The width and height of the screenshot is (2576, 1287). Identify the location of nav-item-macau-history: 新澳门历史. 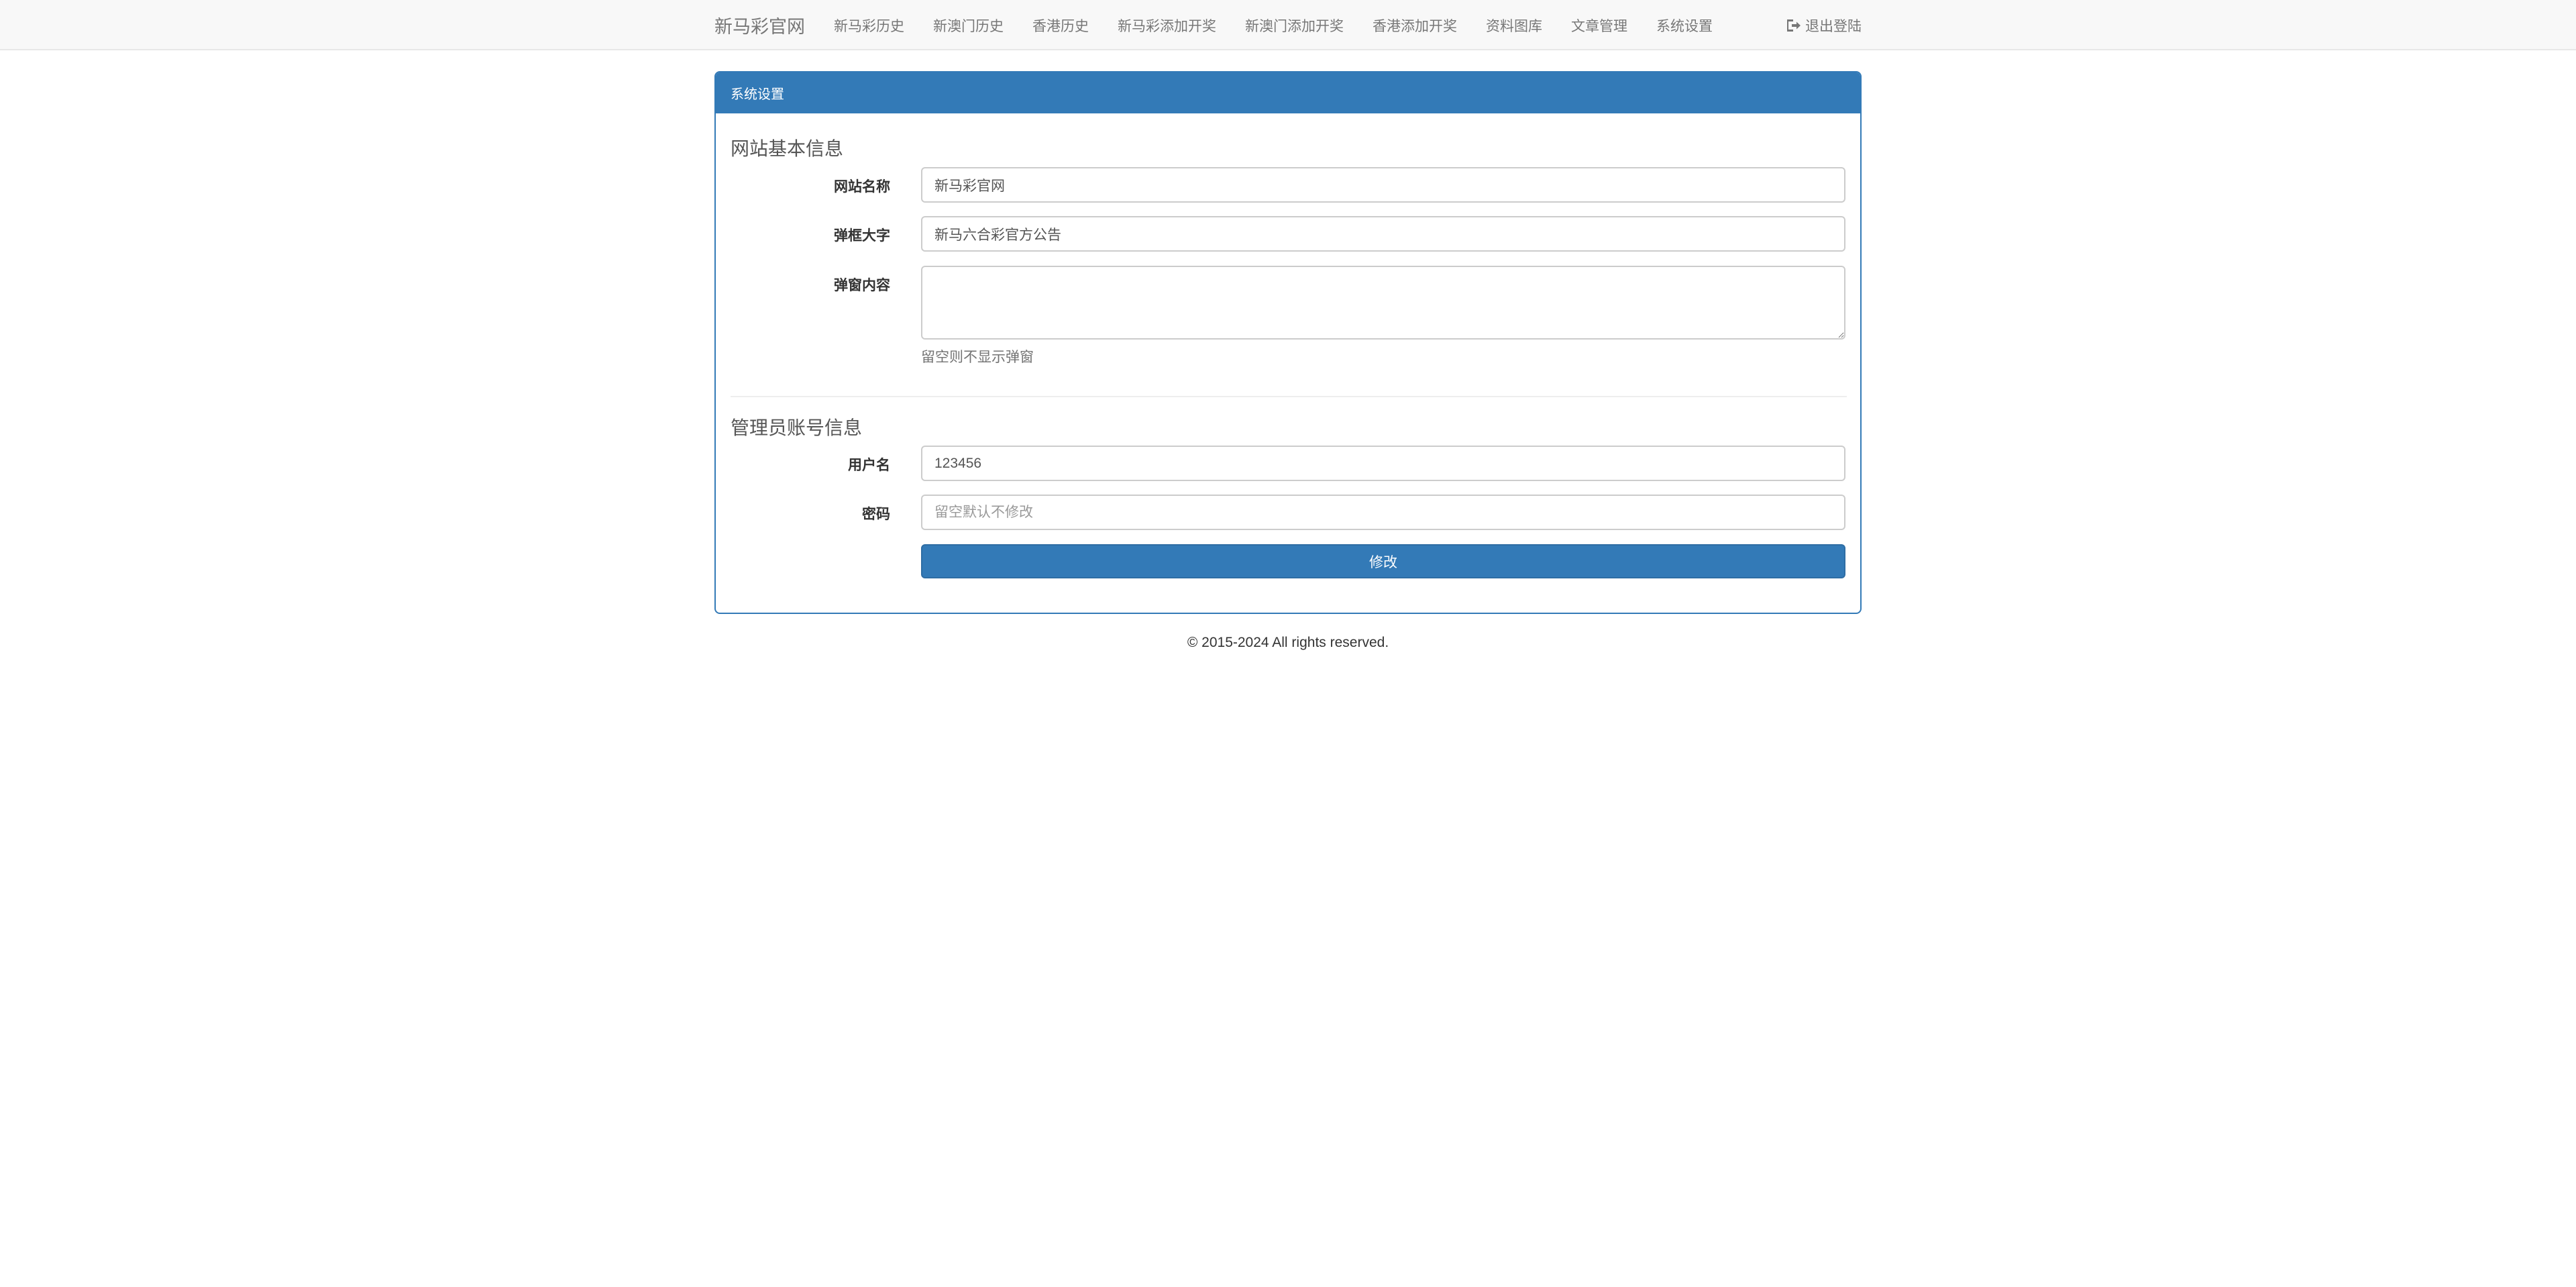
(968, 26).